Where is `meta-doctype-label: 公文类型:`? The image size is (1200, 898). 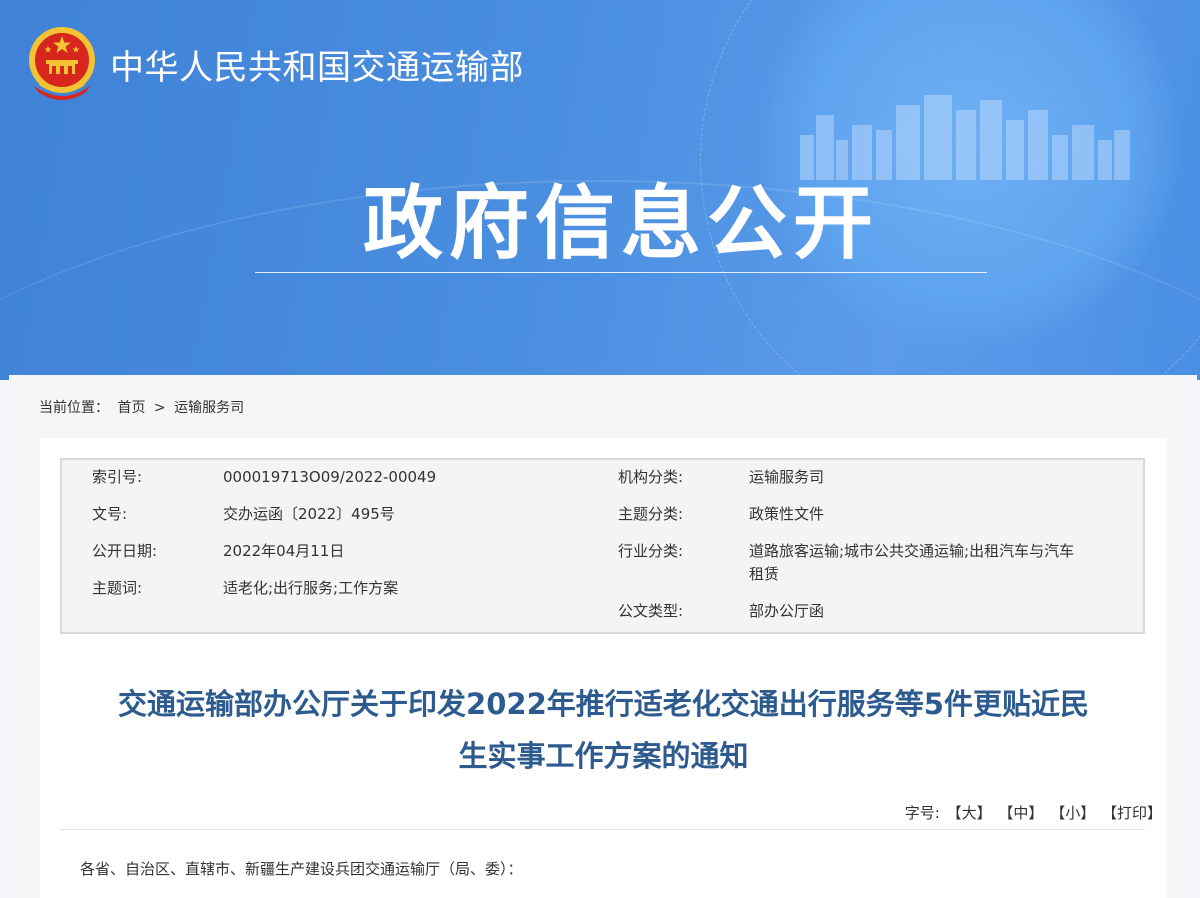
meta-doctype-label: 公文类型: is located at coordinates (651, 611).